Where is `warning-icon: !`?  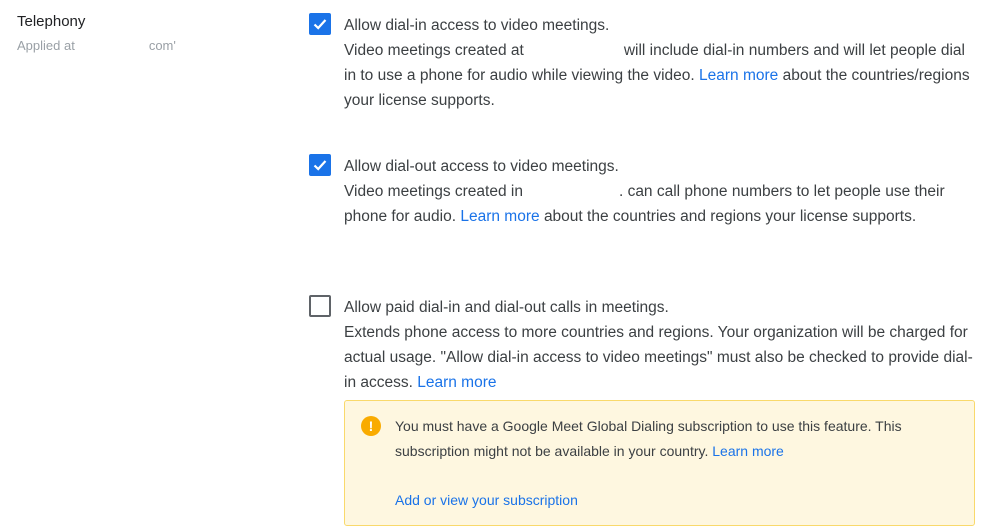
warning-icon: ! is located at coordinates (371, 426).